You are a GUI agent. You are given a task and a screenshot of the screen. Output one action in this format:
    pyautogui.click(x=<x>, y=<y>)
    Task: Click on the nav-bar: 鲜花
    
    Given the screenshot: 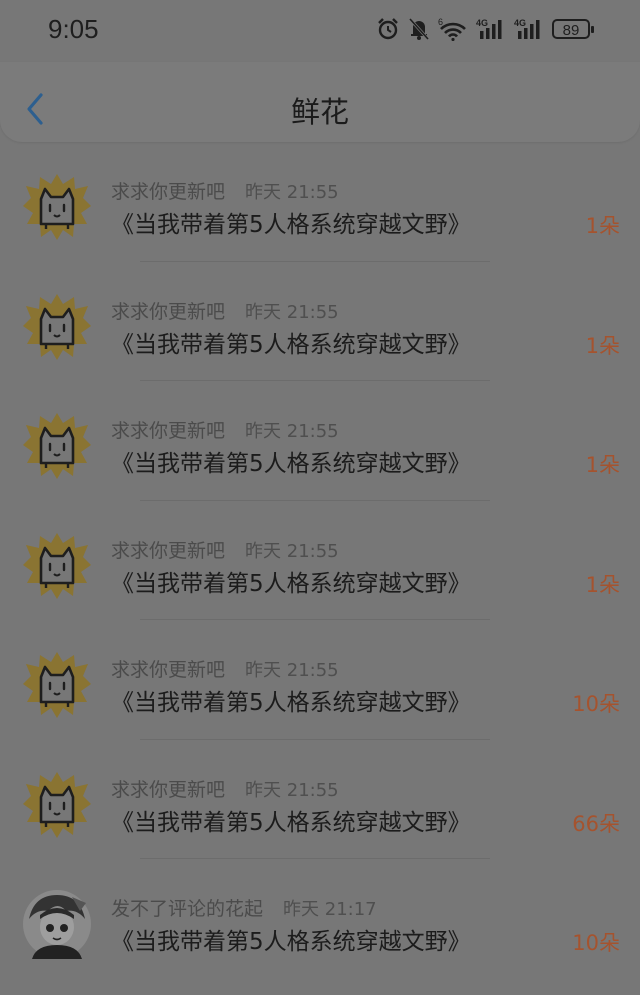 What is the action you would take?
    pyautogui.click(x=320, y=102)
    